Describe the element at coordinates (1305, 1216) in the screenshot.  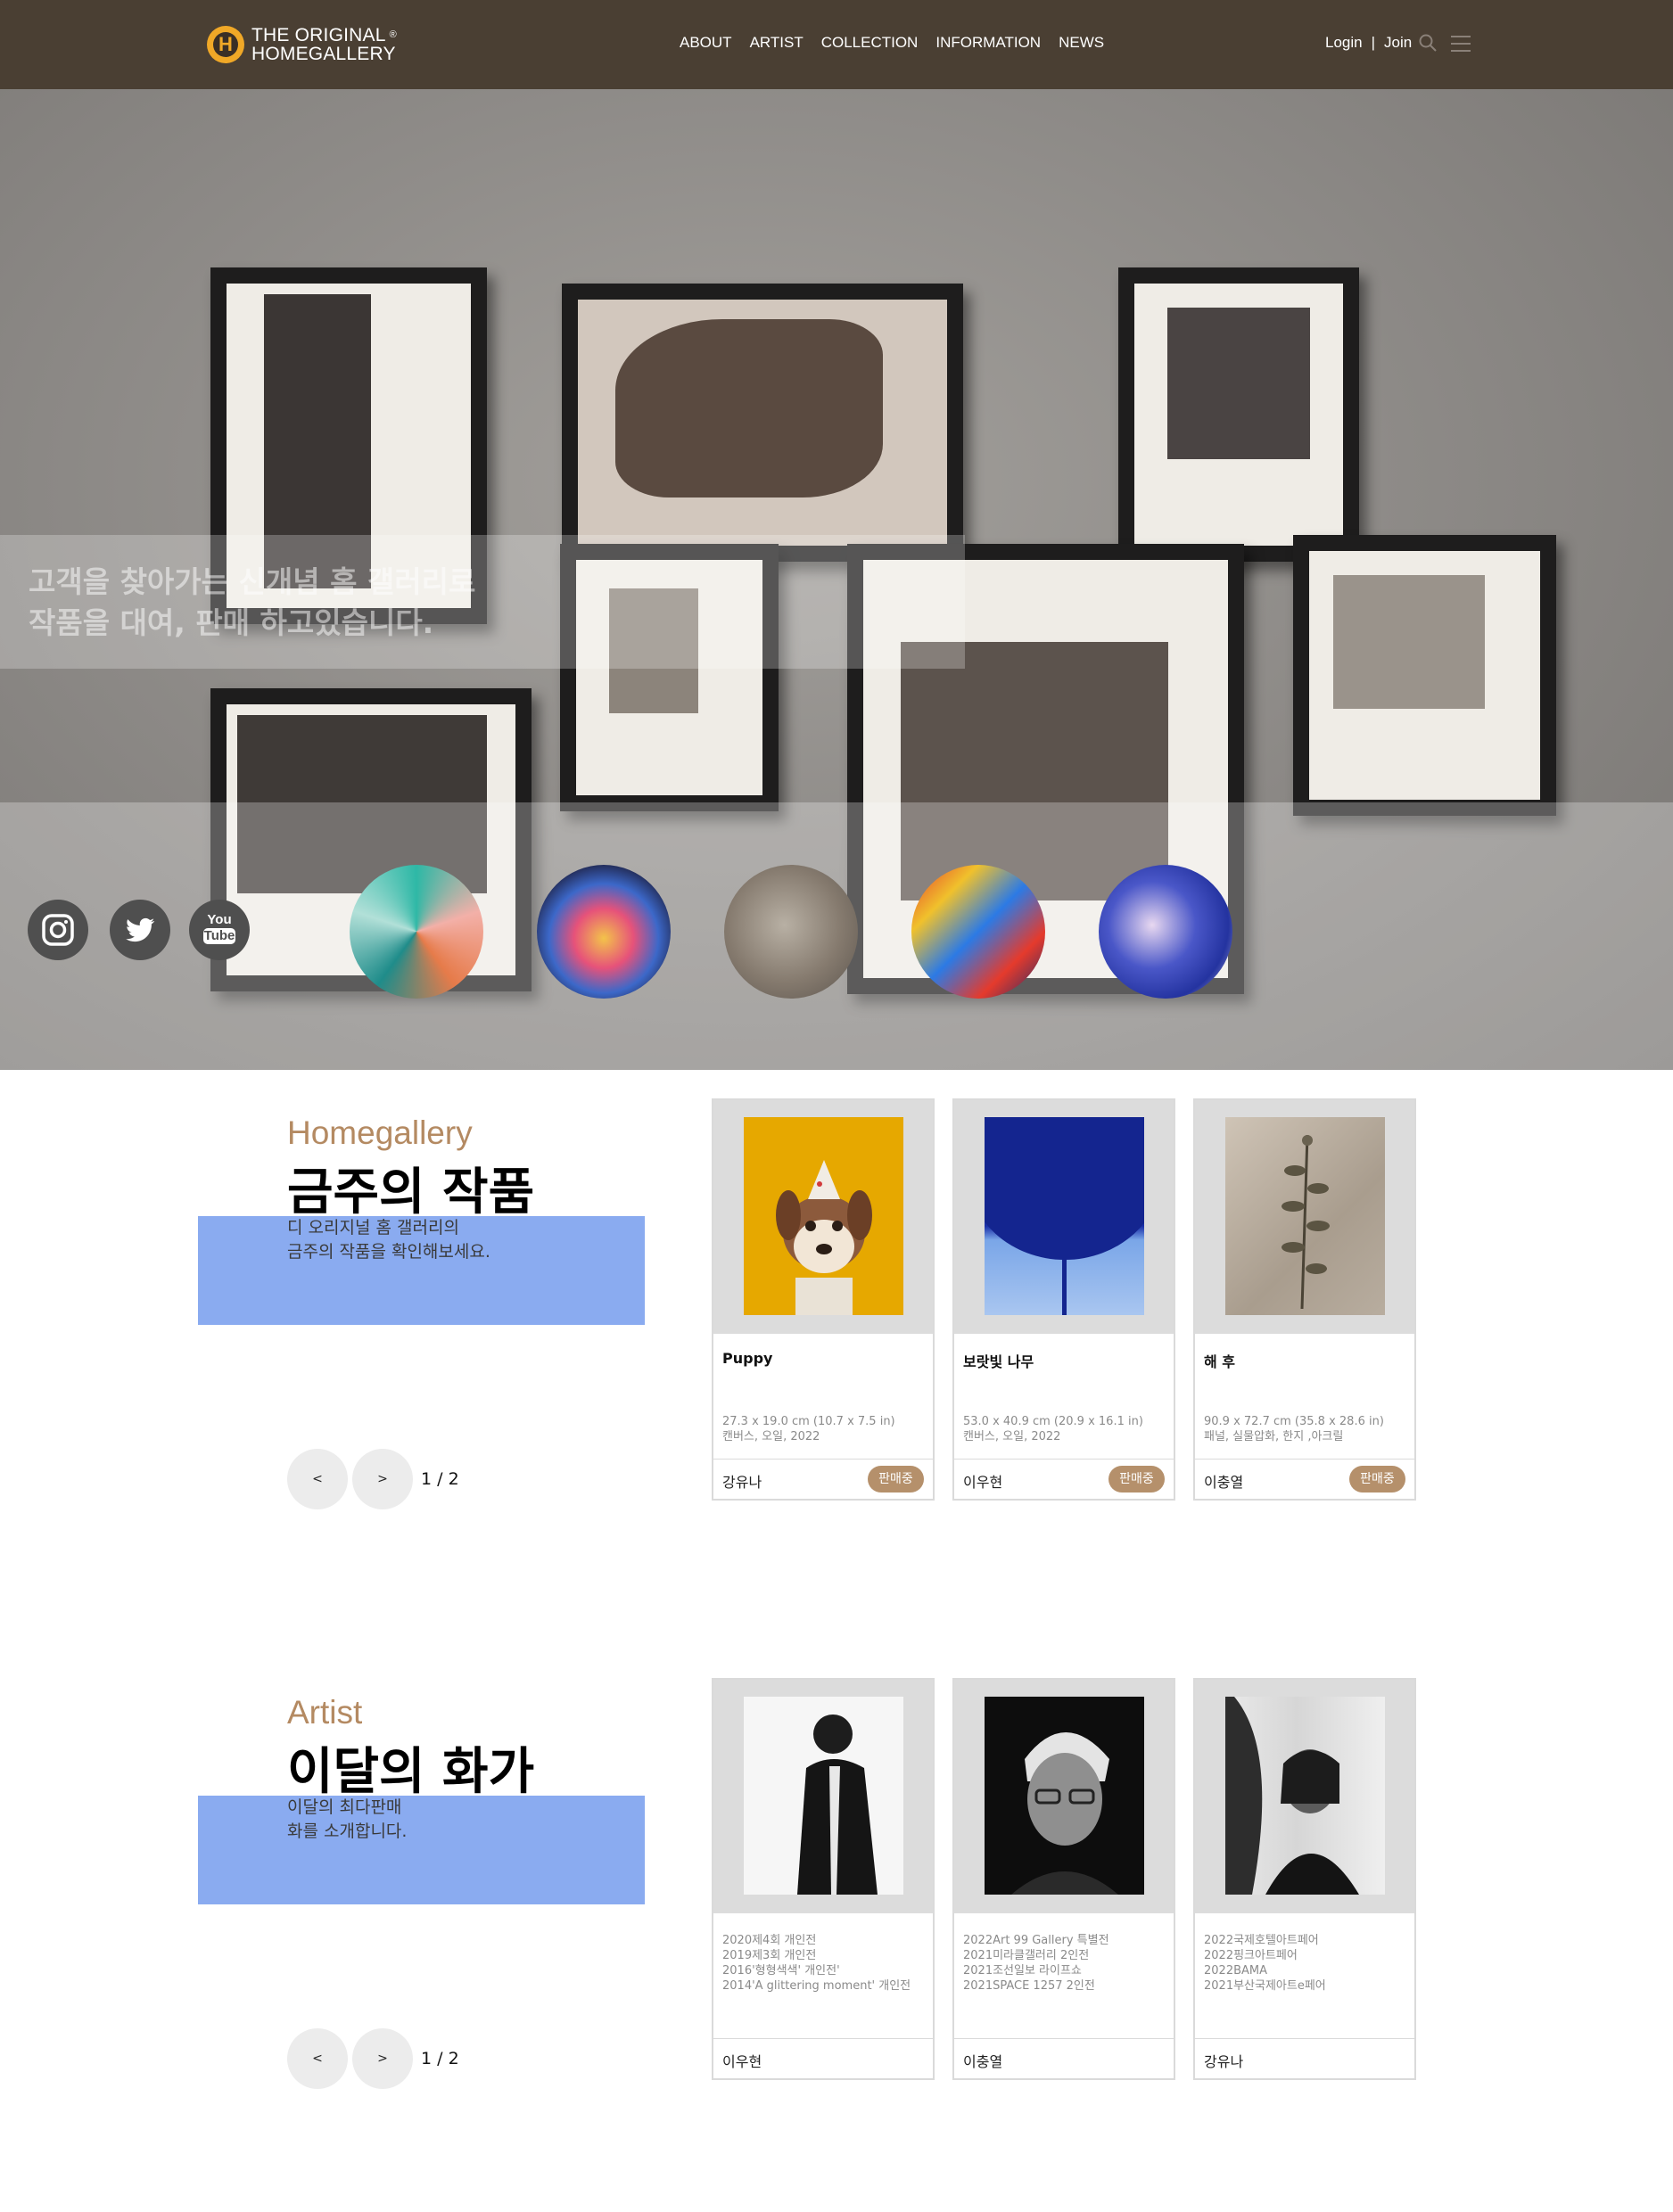
I see `artwork-image-reunion` at that location.